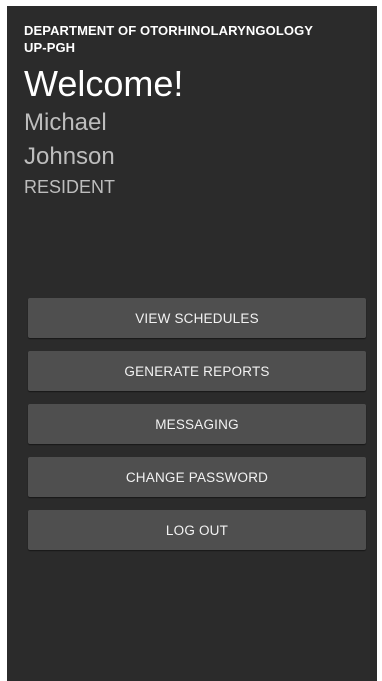 The width and height of the screenshot is (382, 681). I want to click on user-last-name: Johnson, so click(69, 156).